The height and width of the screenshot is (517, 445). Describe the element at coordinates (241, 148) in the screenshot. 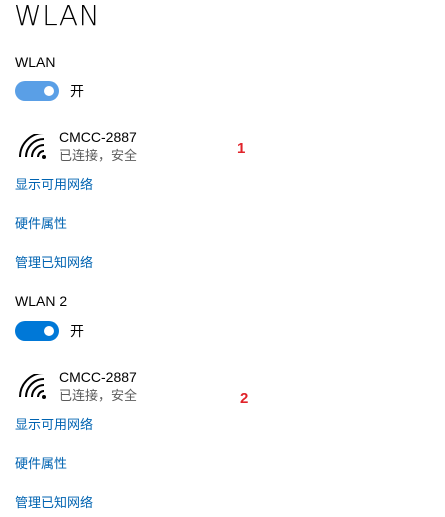

I see `annotation-marker: 1` at that location.